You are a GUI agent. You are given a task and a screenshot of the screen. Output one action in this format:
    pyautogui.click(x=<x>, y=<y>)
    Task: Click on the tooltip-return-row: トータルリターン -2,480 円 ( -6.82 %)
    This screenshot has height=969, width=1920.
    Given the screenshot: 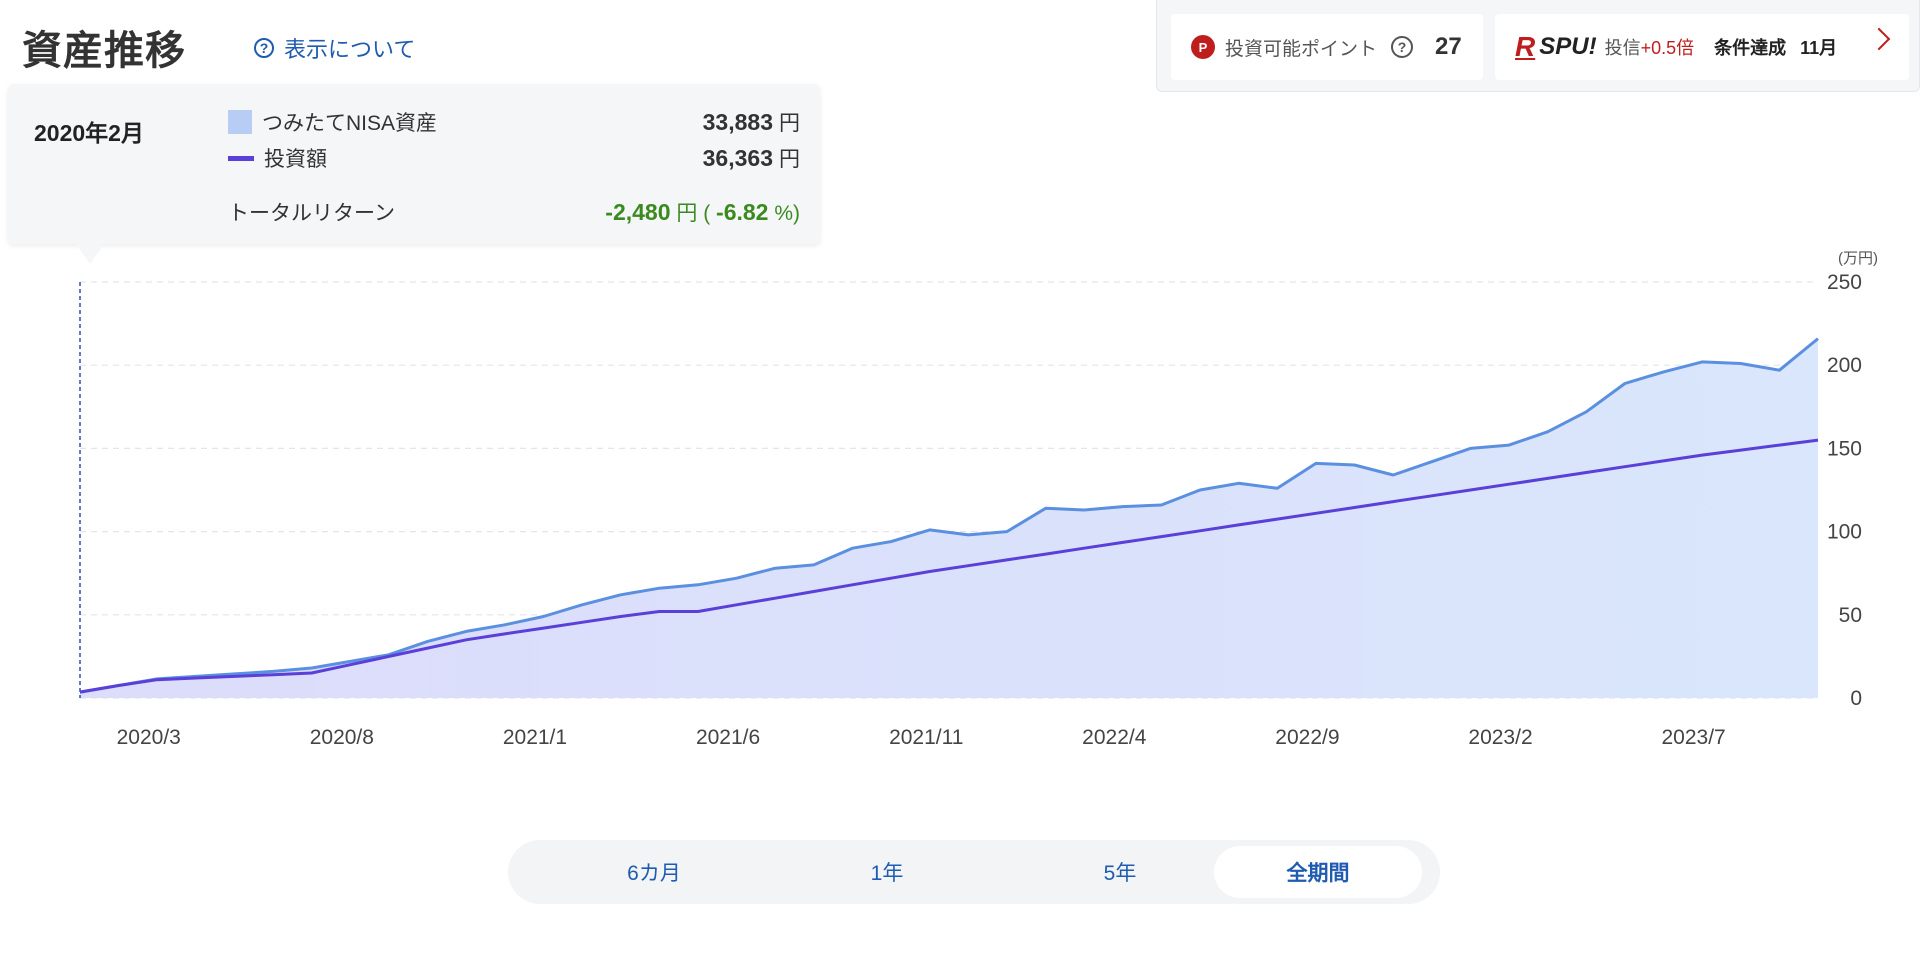 What is the action you would take?
    pyautogui.click(x=514, y=212)
    